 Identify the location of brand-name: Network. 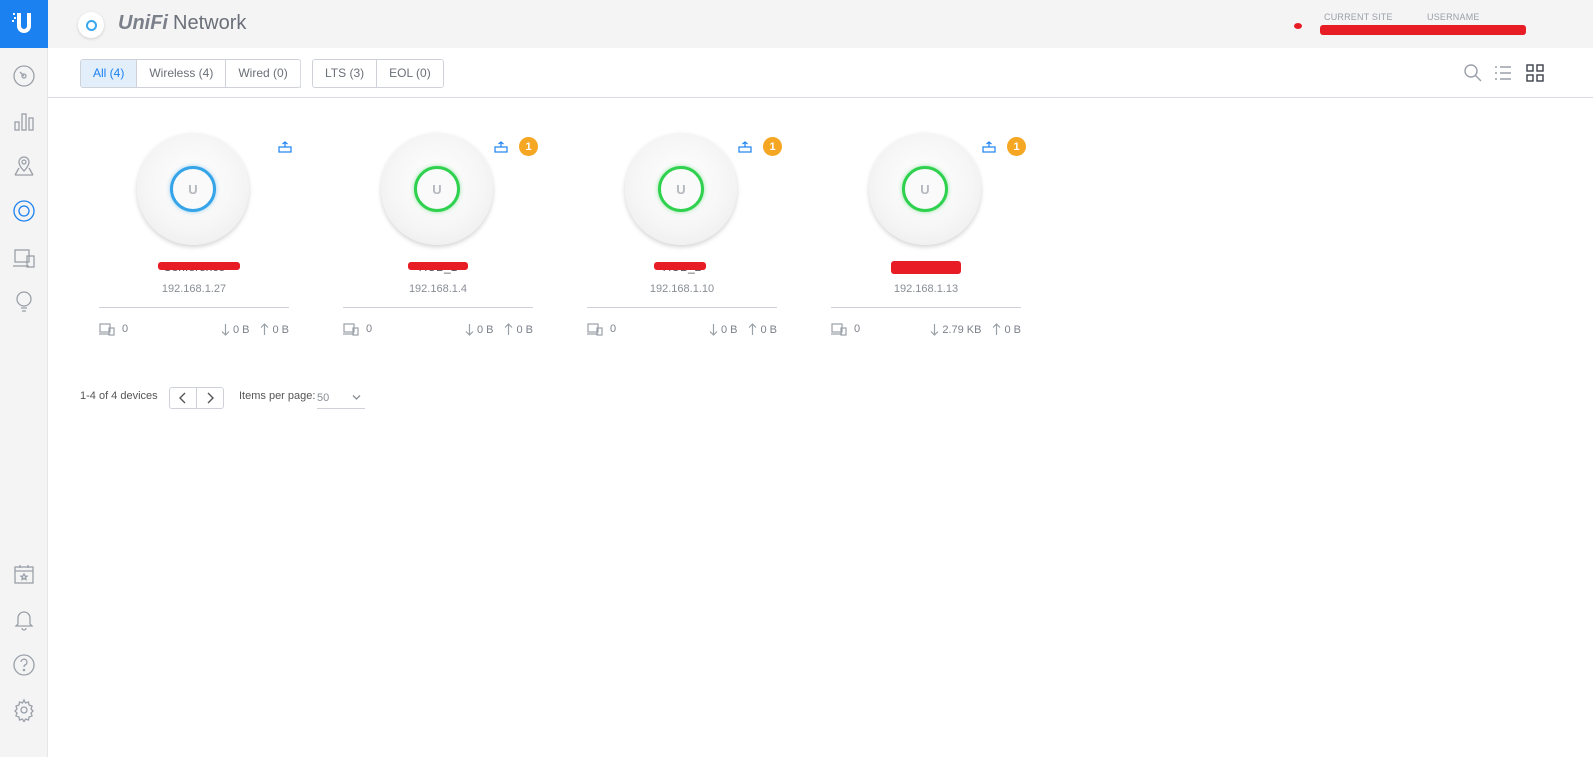
(210, 23).